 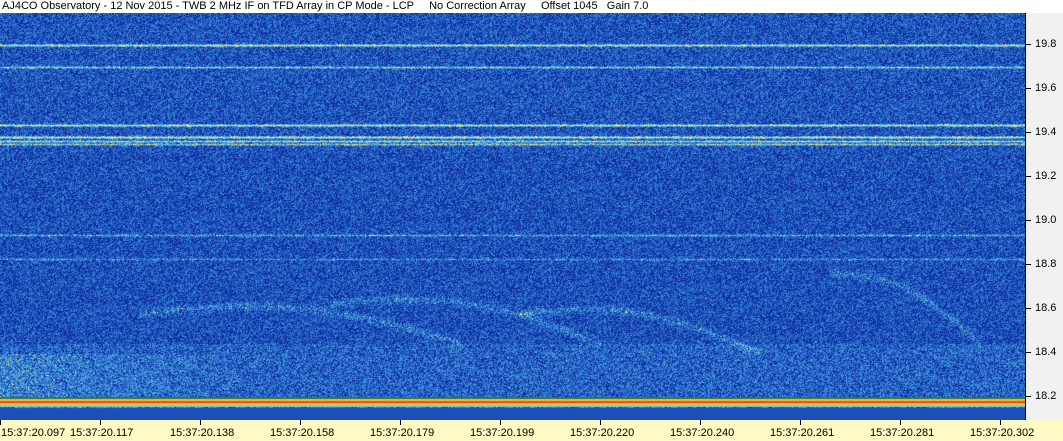 I want to click on x-tick-label: 15:37:20.220, so click(x=602, y=433).